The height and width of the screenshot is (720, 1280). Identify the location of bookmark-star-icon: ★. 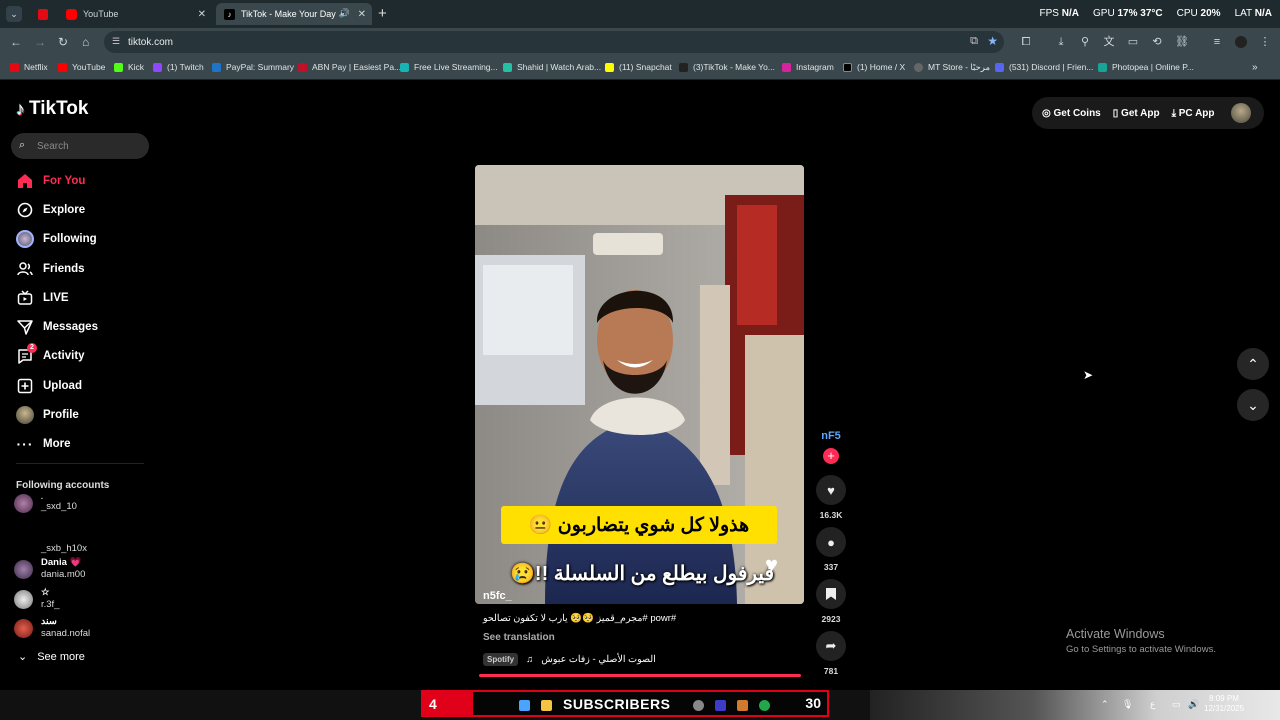
(992, 41).